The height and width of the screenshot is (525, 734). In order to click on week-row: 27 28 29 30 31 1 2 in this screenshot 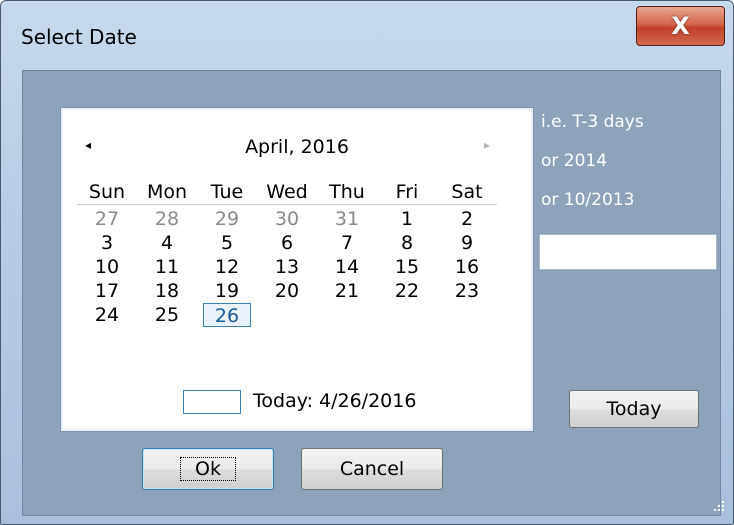, I will do `click(287, 219)`.